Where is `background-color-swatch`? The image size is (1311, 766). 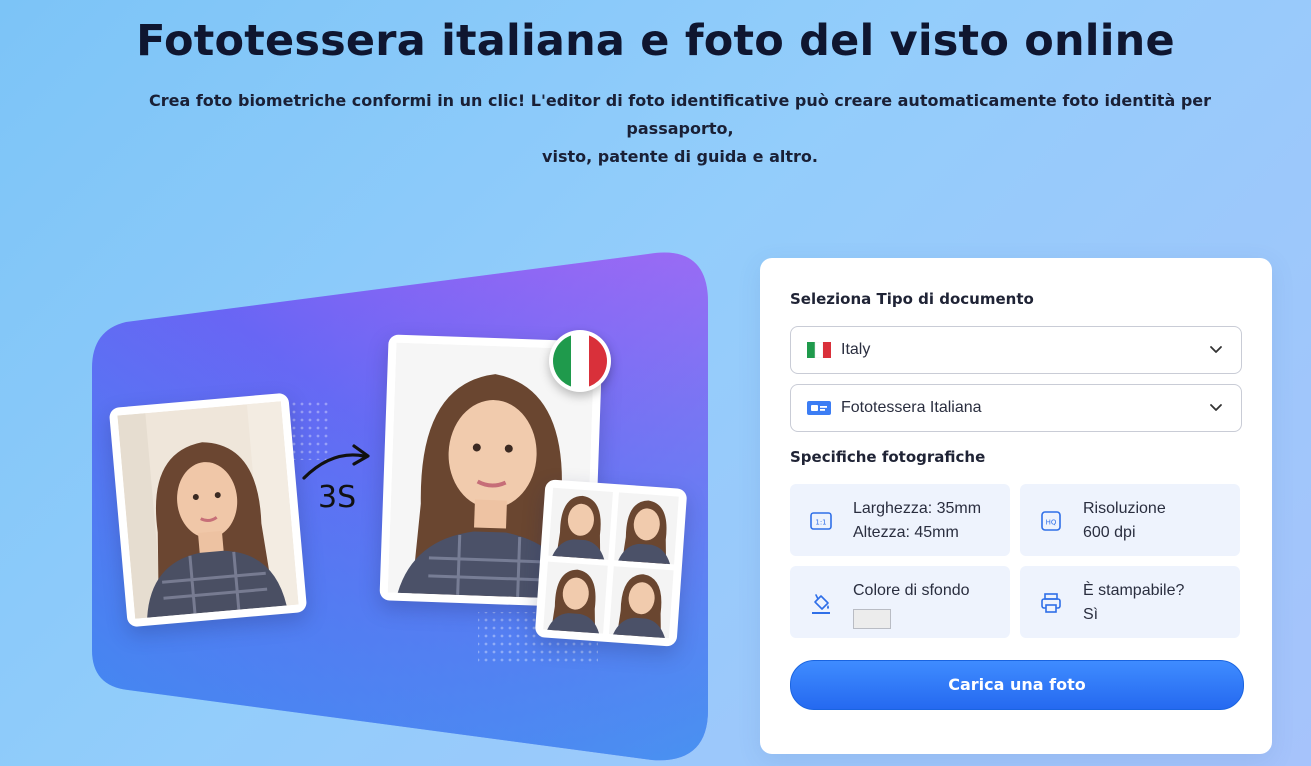 background-color-swatch is located at coordinates (872, 619).